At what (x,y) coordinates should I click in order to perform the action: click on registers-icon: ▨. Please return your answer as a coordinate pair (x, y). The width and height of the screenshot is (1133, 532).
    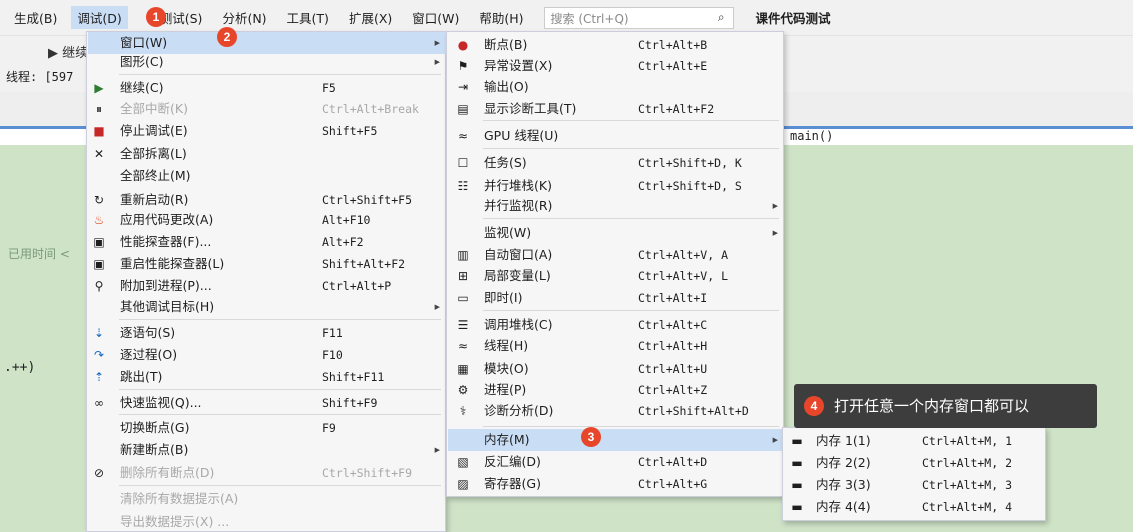
    Looking at the image, I should click on (463, 484).